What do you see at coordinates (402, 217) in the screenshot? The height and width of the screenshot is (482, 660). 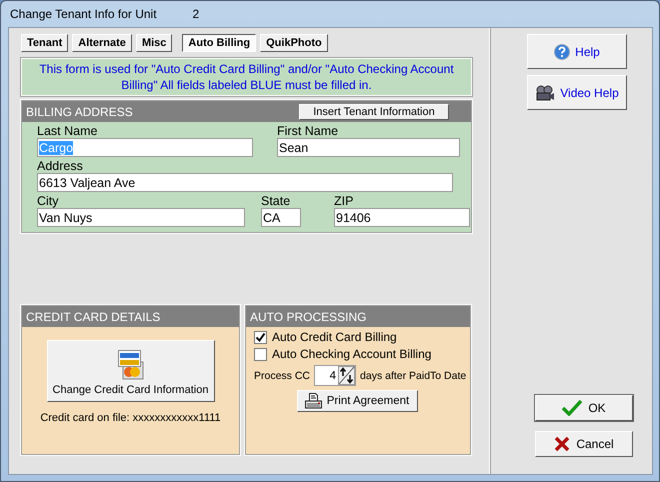 I see `input-field: 91406` at bounding box center [402, 217].